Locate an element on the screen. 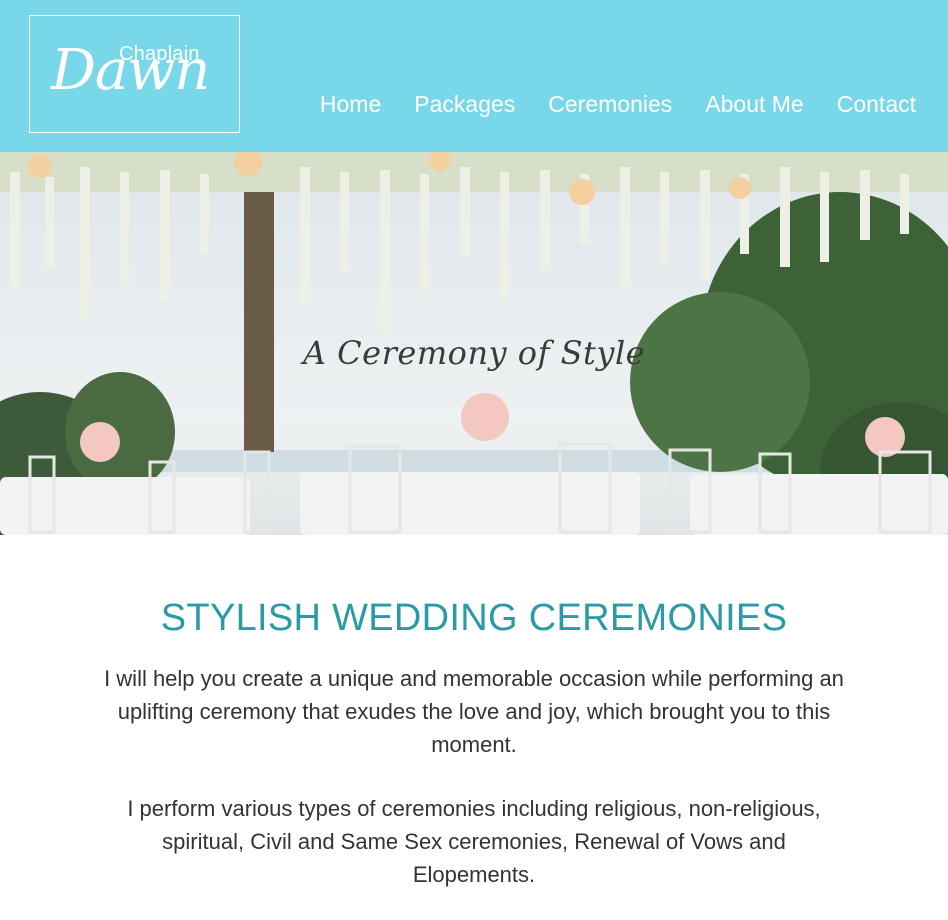  logo-dawn-text: Dawn is located at coordinates (130, 70).